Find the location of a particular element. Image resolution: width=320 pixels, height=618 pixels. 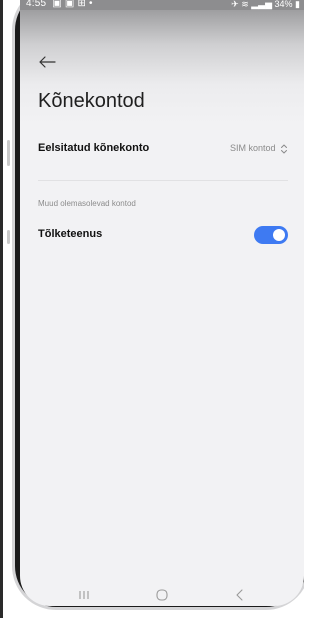

translation-service-row: Tõlketeenus is located at coordinates (163, 236).